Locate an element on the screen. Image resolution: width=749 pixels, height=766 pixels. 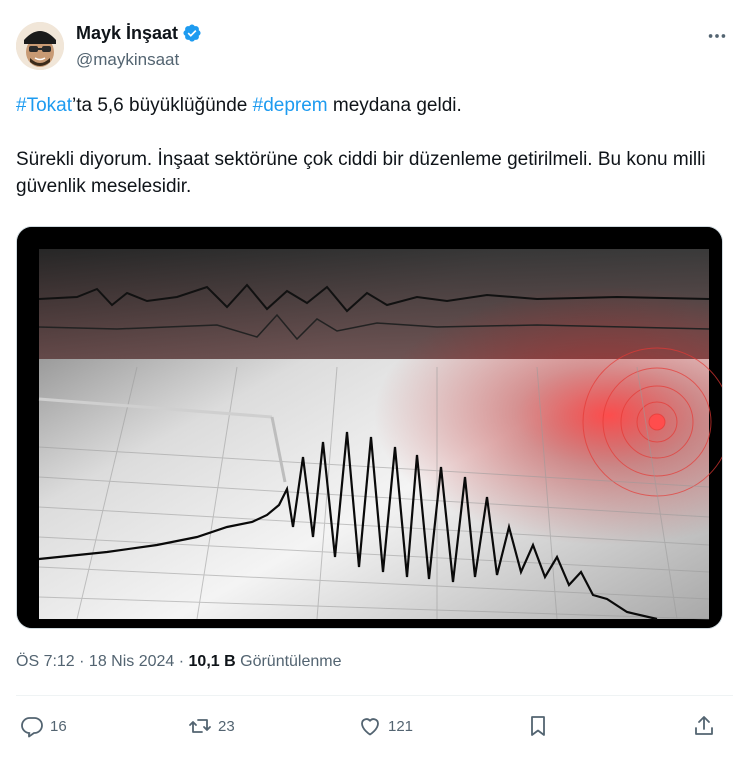
author-handle: @maykinsaat is located at coordinates (127, 60).